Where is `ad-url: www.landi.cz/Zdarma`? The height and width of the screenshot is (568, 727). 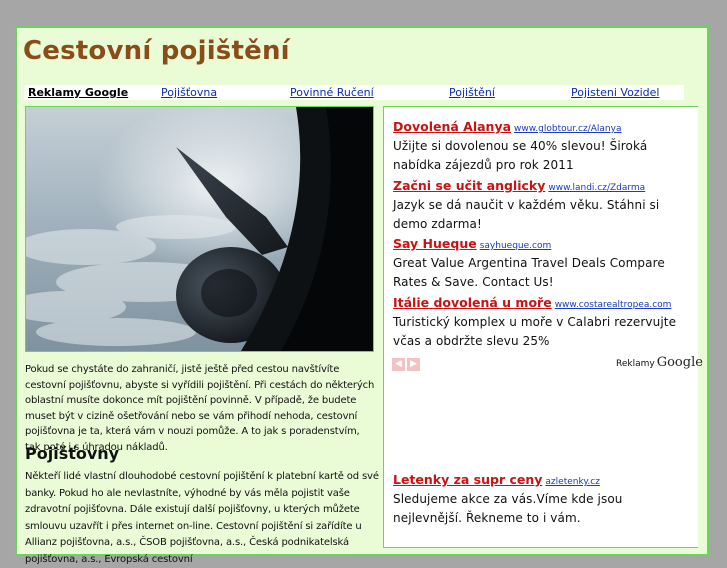 ad-url: www.landi.cz/Zdarma is located at coordinates (596, 188).